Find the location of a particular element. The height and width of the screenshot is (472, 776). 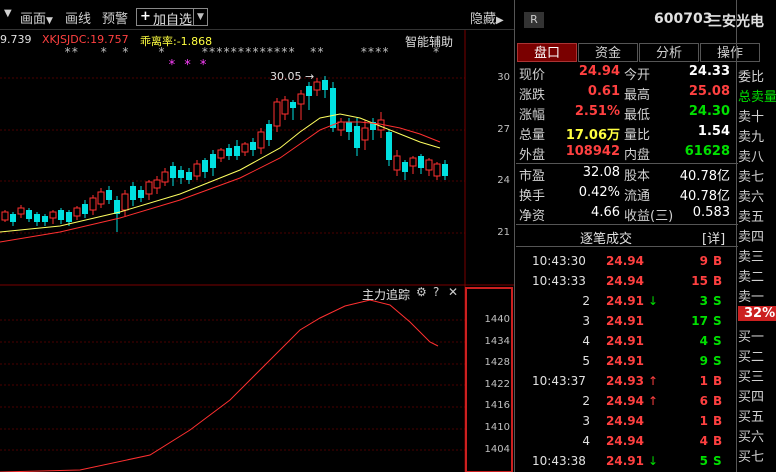

toolbar-alert: 预警 is located at coordinates (115, 17).